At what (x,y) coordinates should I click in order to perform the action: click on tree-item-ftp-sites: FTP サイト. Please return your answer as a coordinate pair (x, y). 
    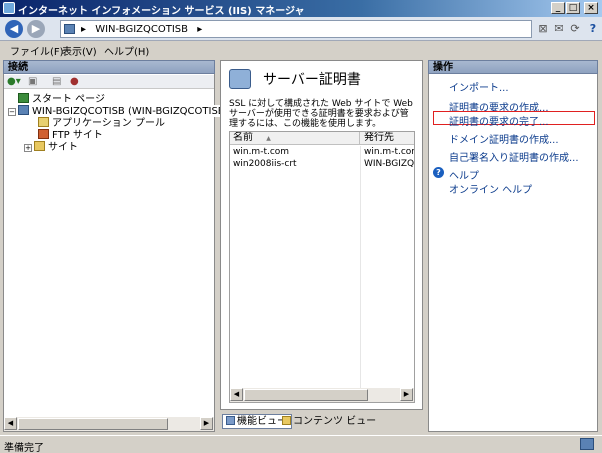
    Looking at the image, I should click on (70, 135).